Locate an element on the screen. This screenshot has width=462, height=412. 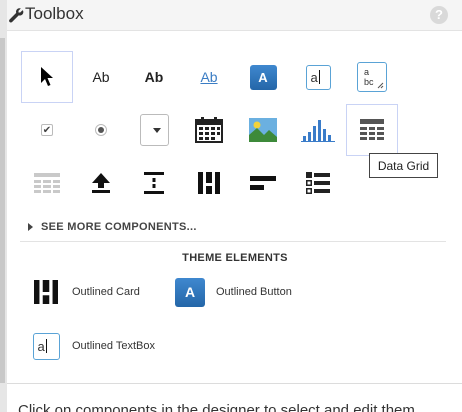
tool-image is located at coordinates (263, 130).